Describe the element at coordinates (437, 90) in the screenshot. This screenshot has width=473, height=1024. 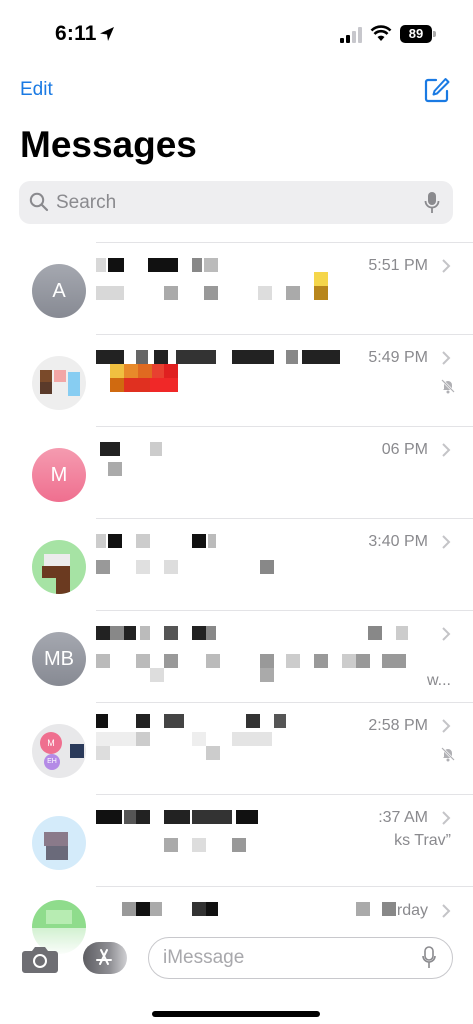
I see `compose-icon` at that location.